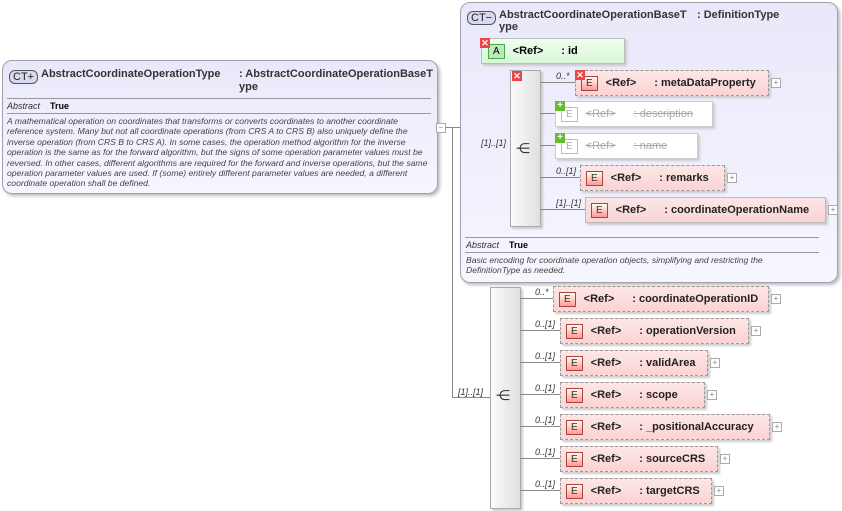 This screenshot has width=842, height=511. Describe the element at coordinates (654, 331) in the screenshot. I see `element-box: E <Ref>: operationVersion` at that location.